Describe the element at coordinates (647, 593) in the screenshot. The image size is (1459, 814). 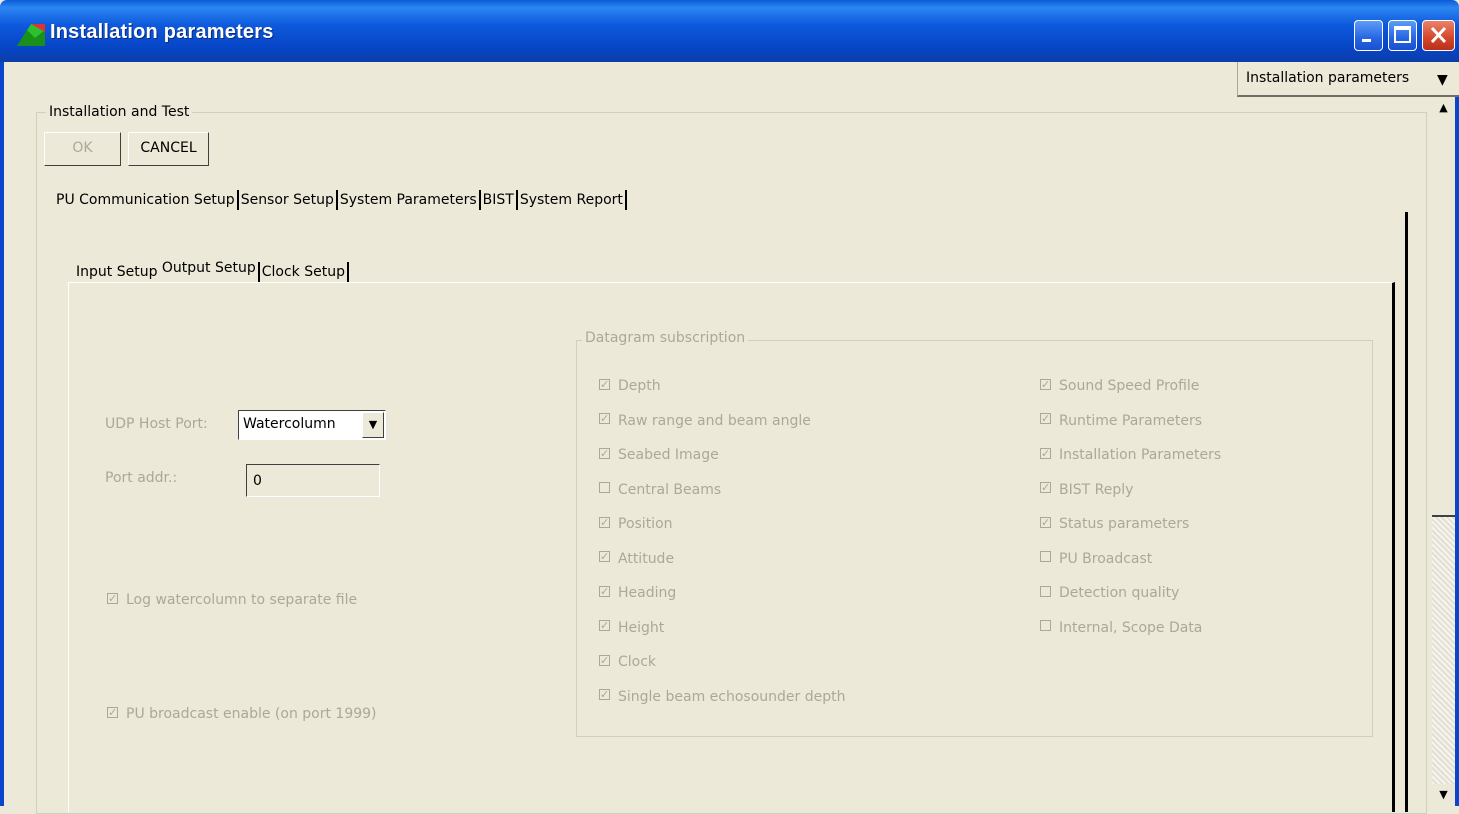
I see `datagram-checkbox-label: Heading` at that location.